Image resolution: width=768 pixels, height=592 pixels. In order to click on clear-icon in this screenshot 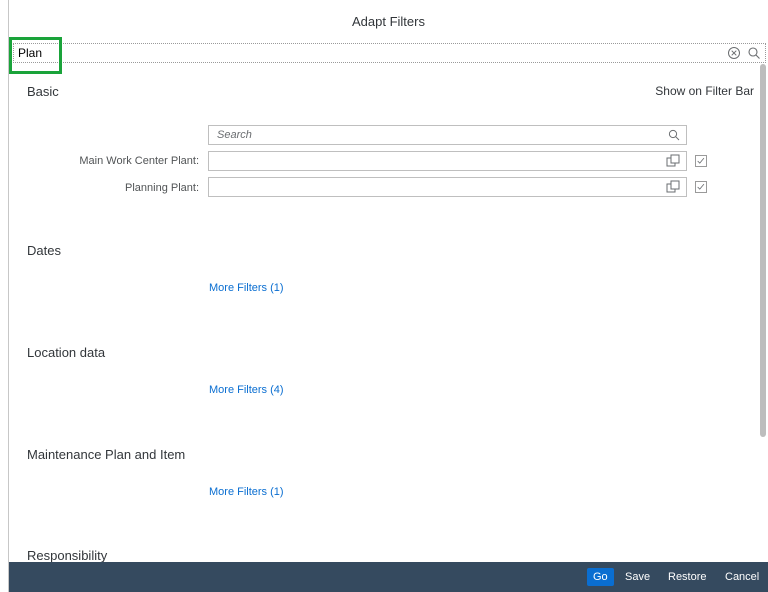, I will do `click(734, 53)`.